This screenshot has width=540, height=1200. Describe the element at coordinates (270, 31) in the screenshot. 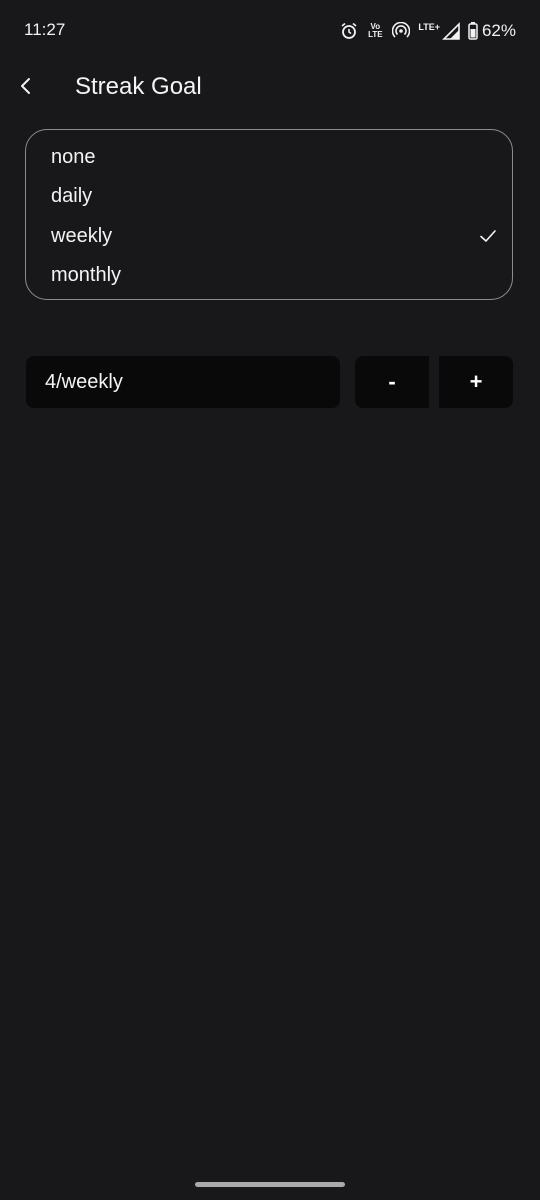

I see `status-bar: 11:27 Vo LTE LTE+ 62%` at that location.